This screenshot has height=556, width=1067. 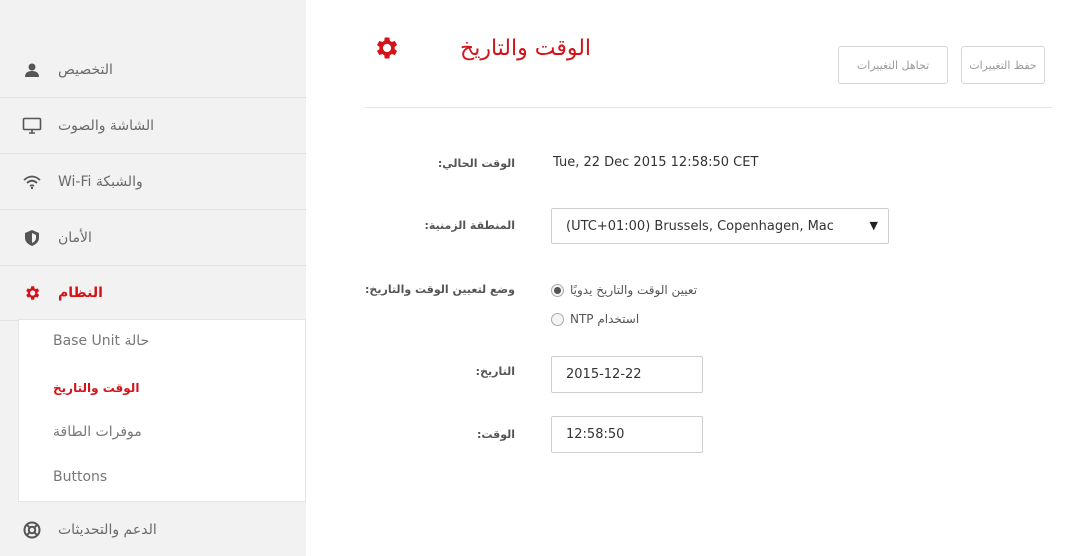 What do you see at coordinates (440, 289) in the screenshot?
I see `mode-label: :وضع لتعيين الوقت والتاريخ` at bounding box center [440, 289].